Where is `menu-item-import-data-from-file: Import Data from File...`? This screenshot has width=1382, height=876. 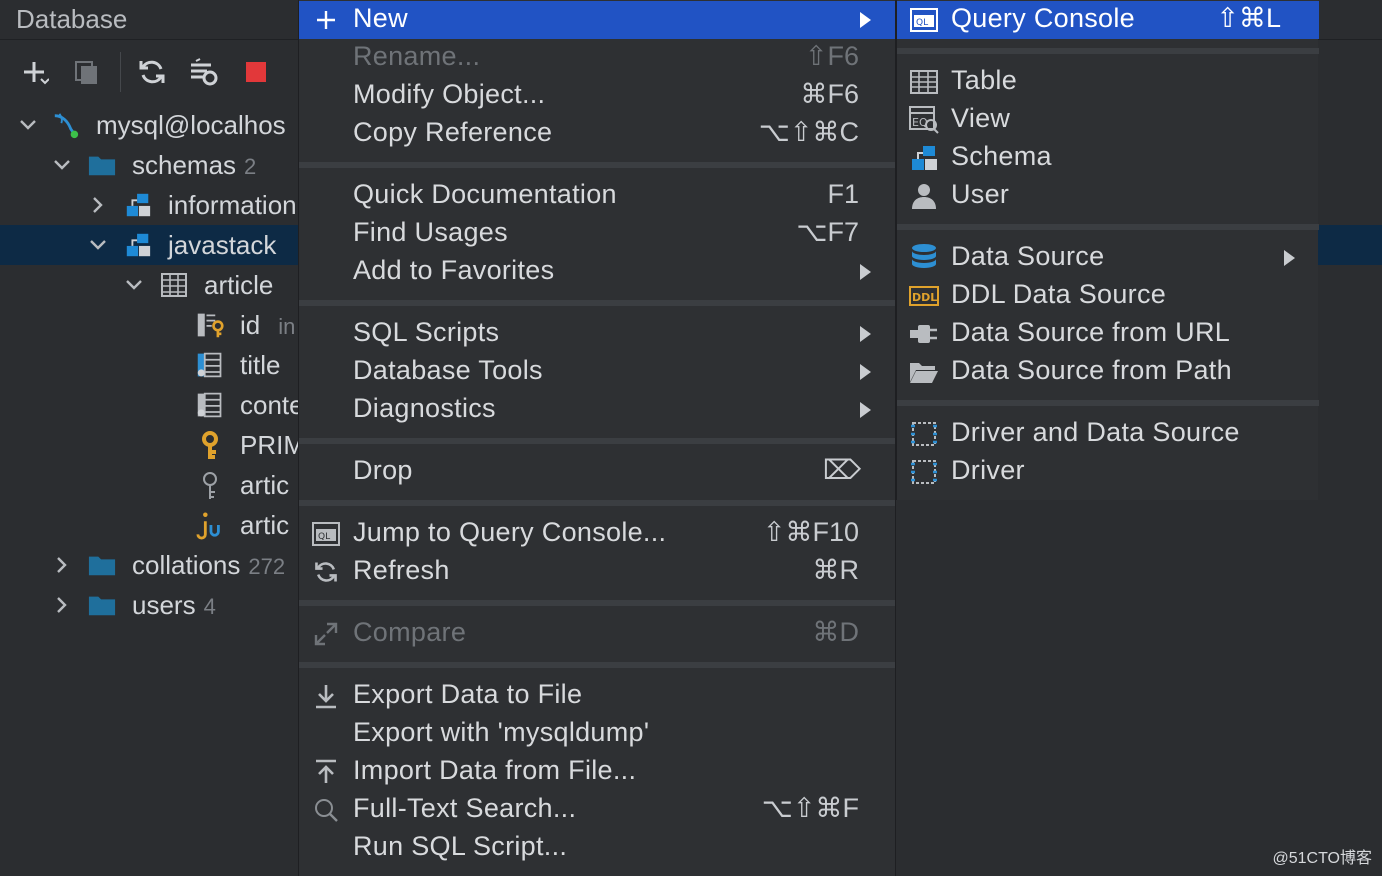 menu-item-import-data-from-file: Import Data from File... is located at coordinates (597, 772).